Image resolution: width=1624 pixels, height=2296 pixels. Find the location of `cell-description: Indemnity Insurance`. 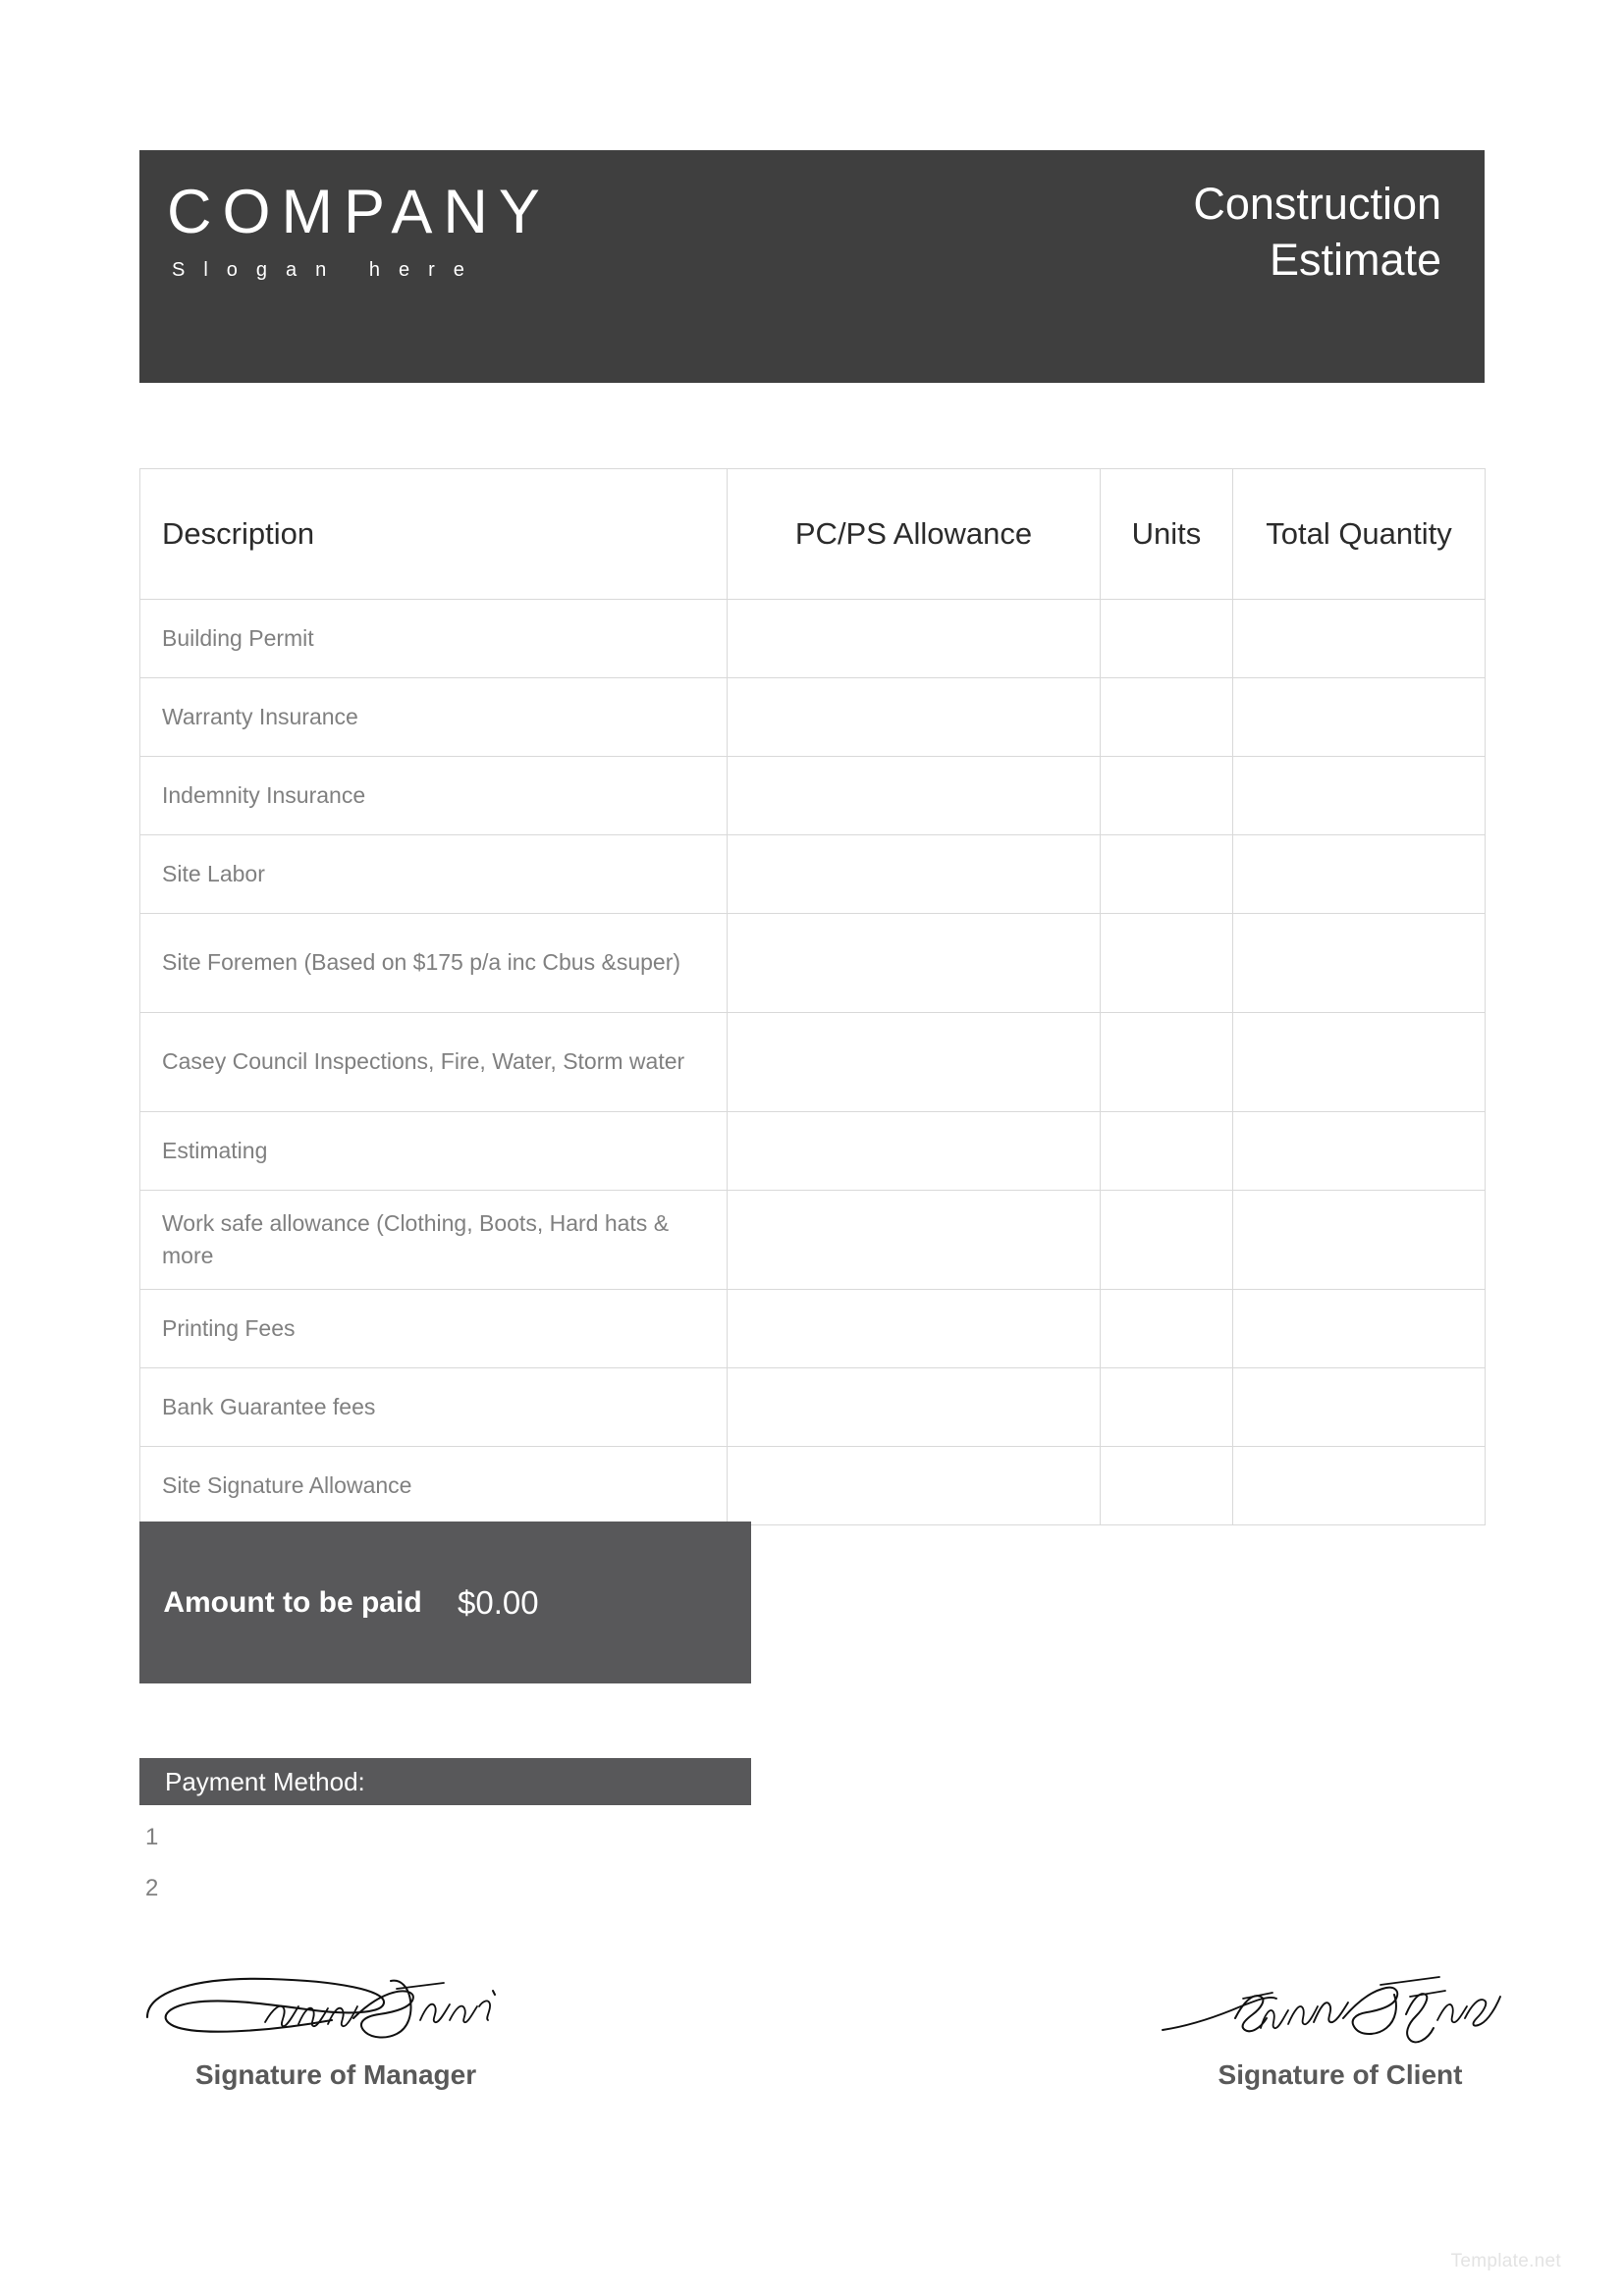

cell-description: Indemnity Insurance is located at coordinates (433, 795).